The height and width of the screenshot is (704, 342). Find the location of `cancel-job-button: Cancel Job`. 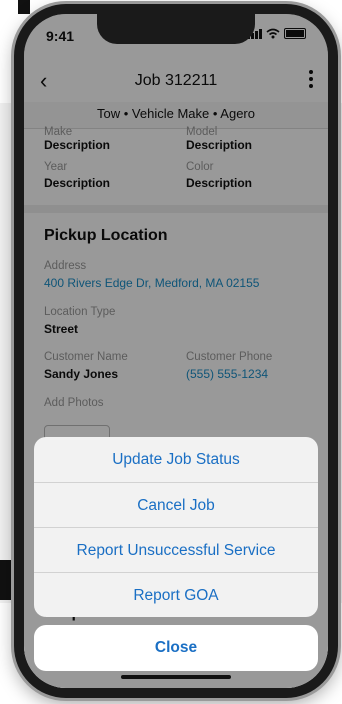

cancel-job-button: Cancel Job is located at coordinates (176, 504).